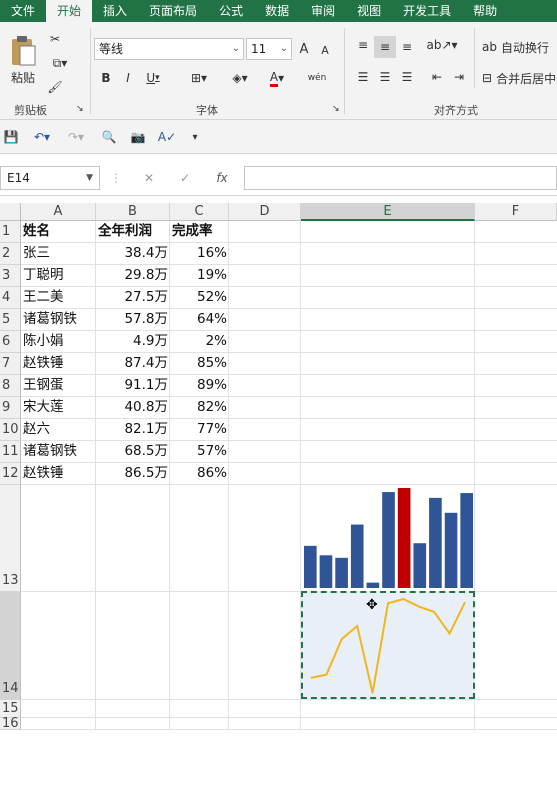 The height and width of the screenshot is (786, 557). I want to click on decrease-indent-icon: ⇤, so click(437, 77).